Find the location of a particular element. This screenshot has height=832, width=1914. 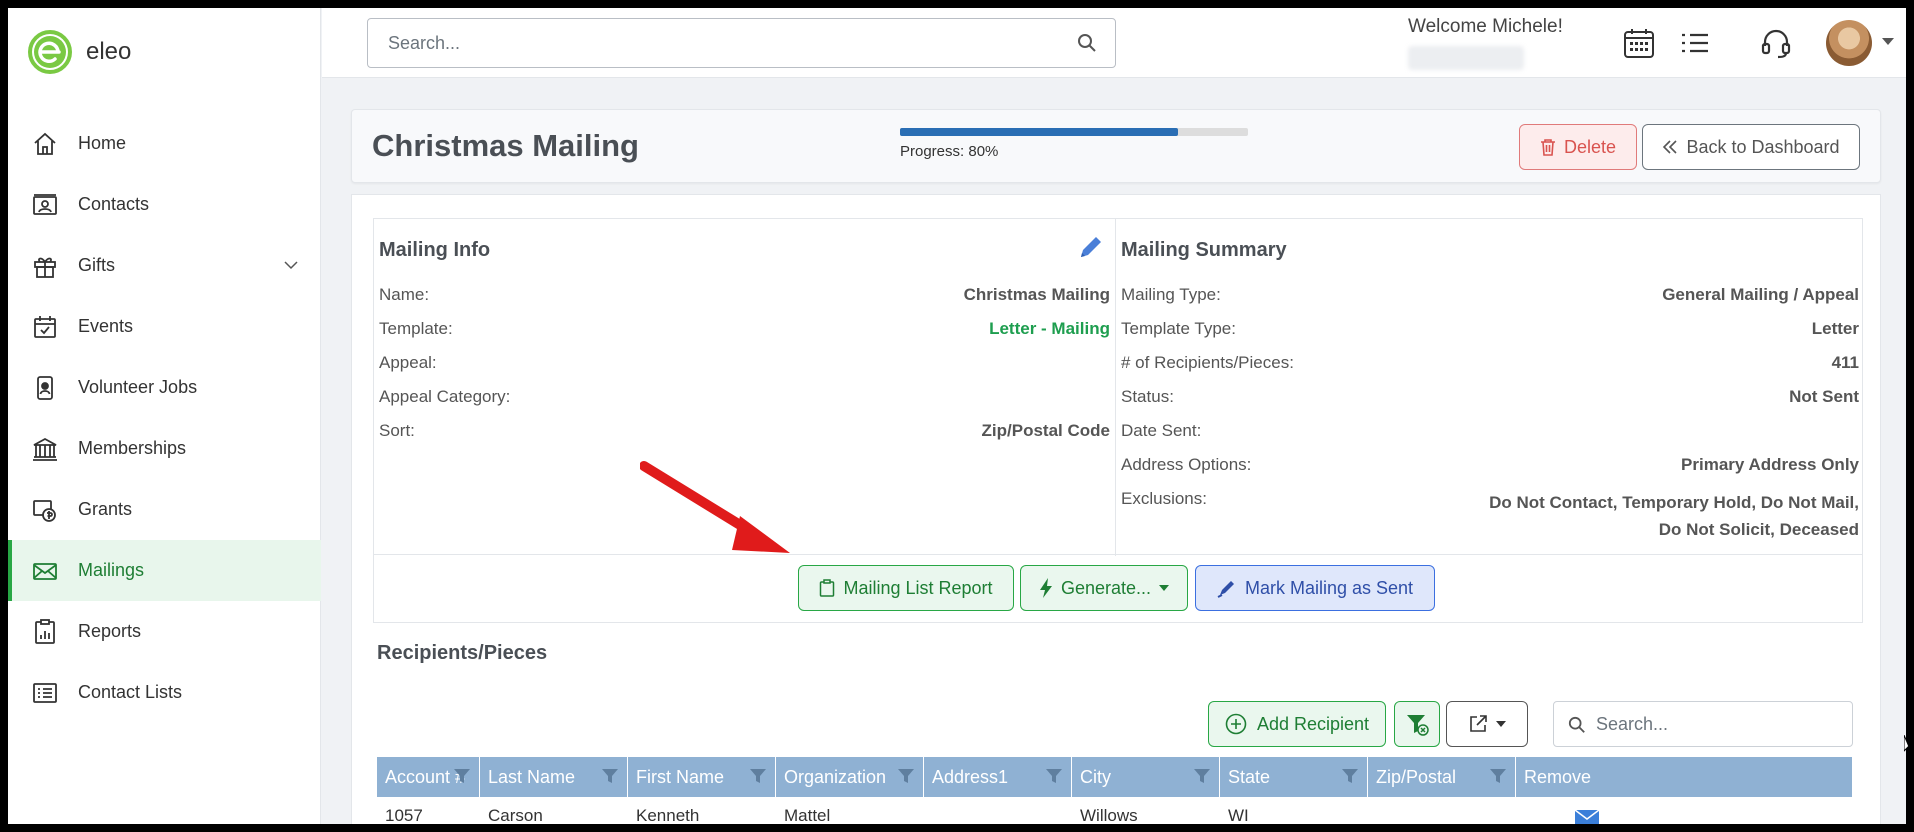

column-header-address1: Address1 is located at coordinates (998, 777).